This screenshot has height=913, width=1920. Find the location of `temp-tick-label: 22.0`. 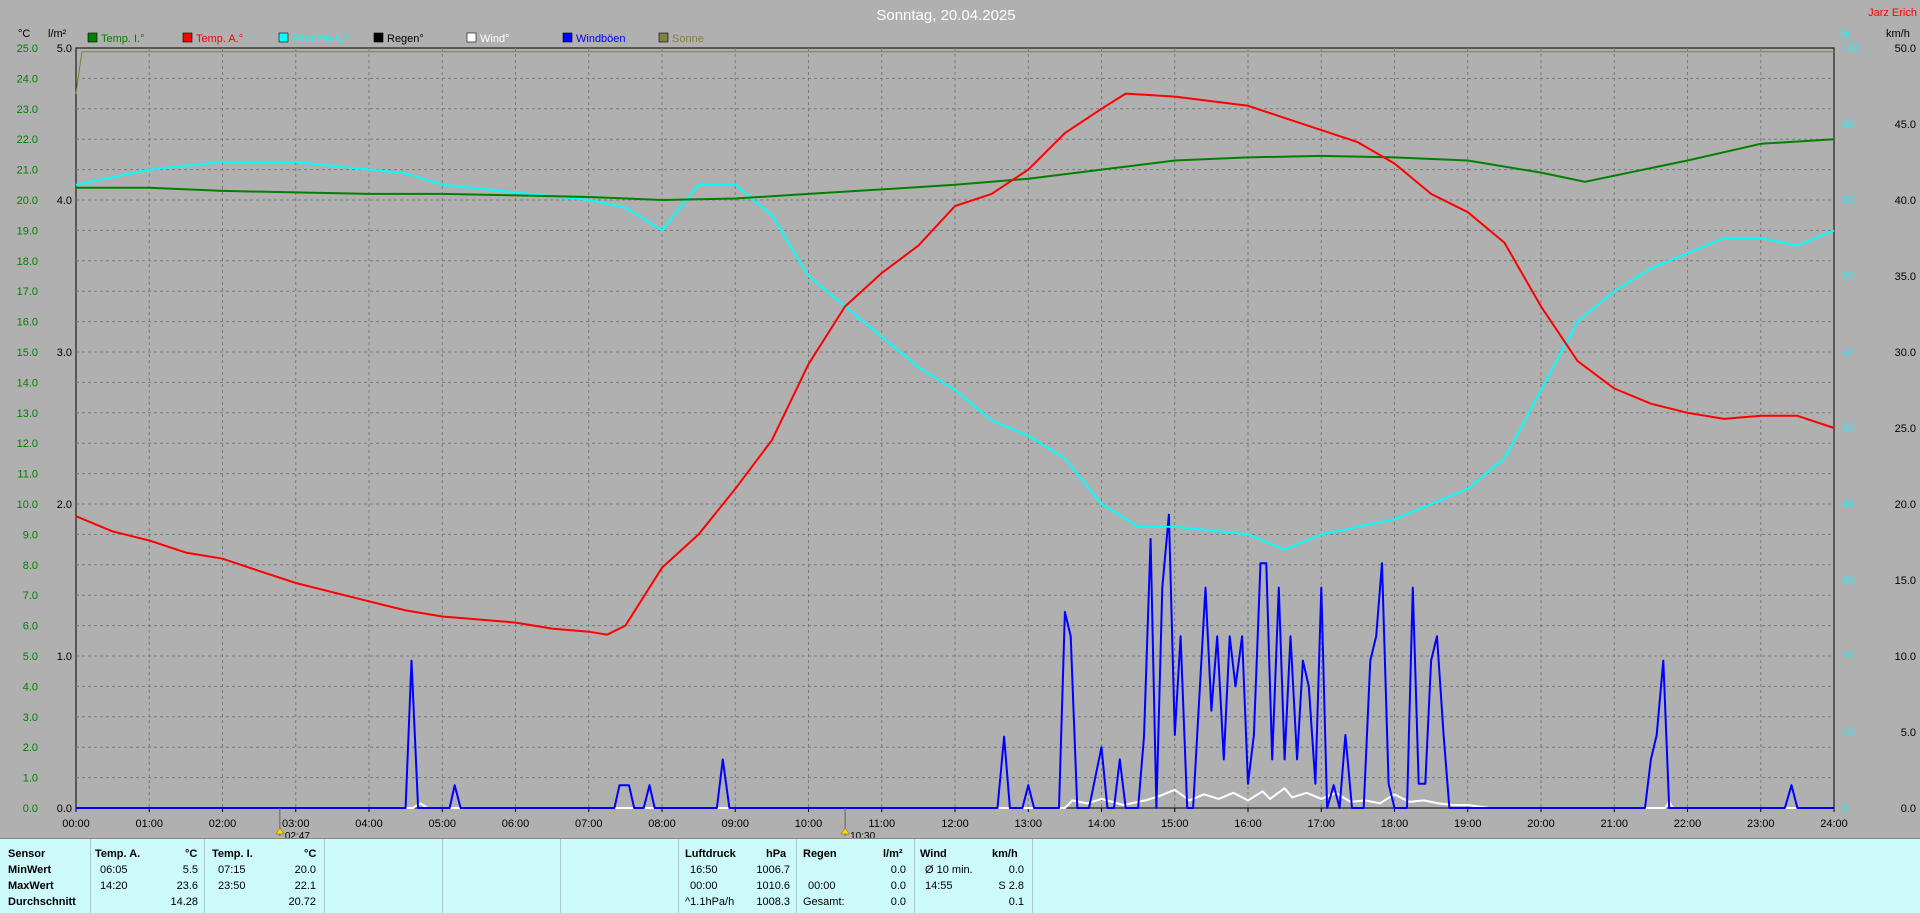

temp-tick-label: 22.0 is located at coordinates (27, 140).